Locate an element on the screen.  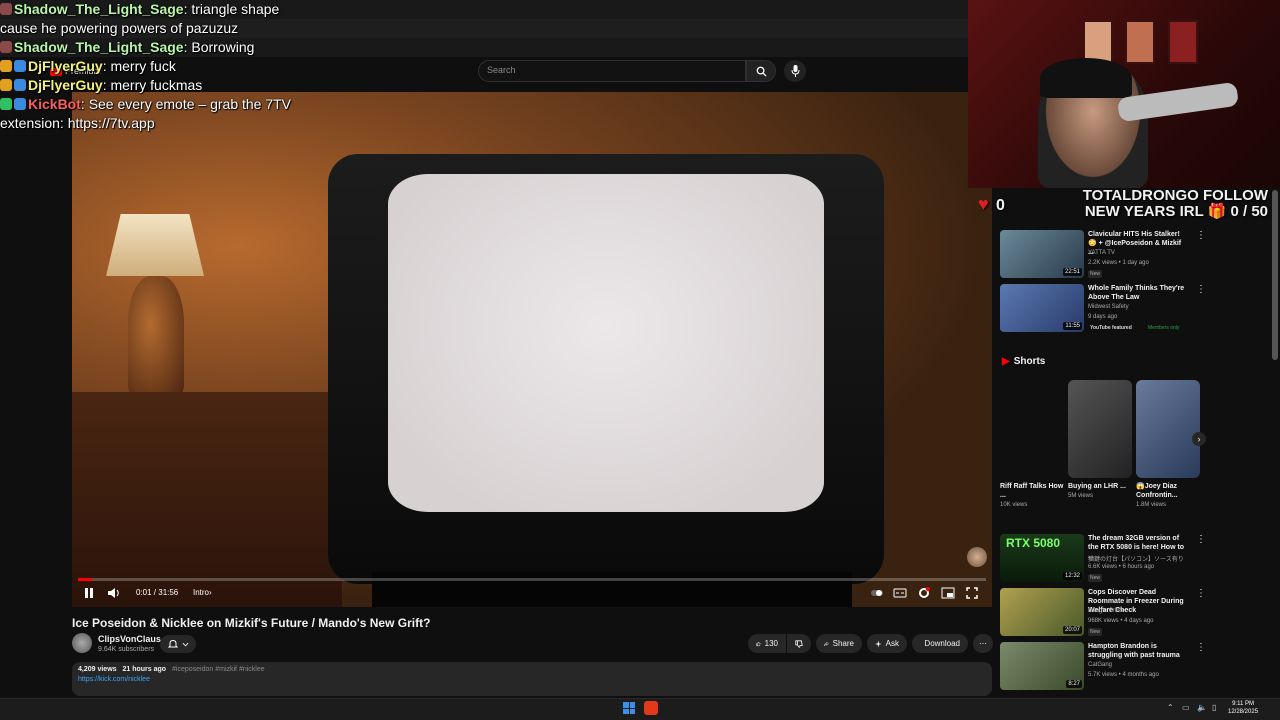
chat-message: Shadow_The_Light_Sage: triangle shape is located at coordinates (484, 9).